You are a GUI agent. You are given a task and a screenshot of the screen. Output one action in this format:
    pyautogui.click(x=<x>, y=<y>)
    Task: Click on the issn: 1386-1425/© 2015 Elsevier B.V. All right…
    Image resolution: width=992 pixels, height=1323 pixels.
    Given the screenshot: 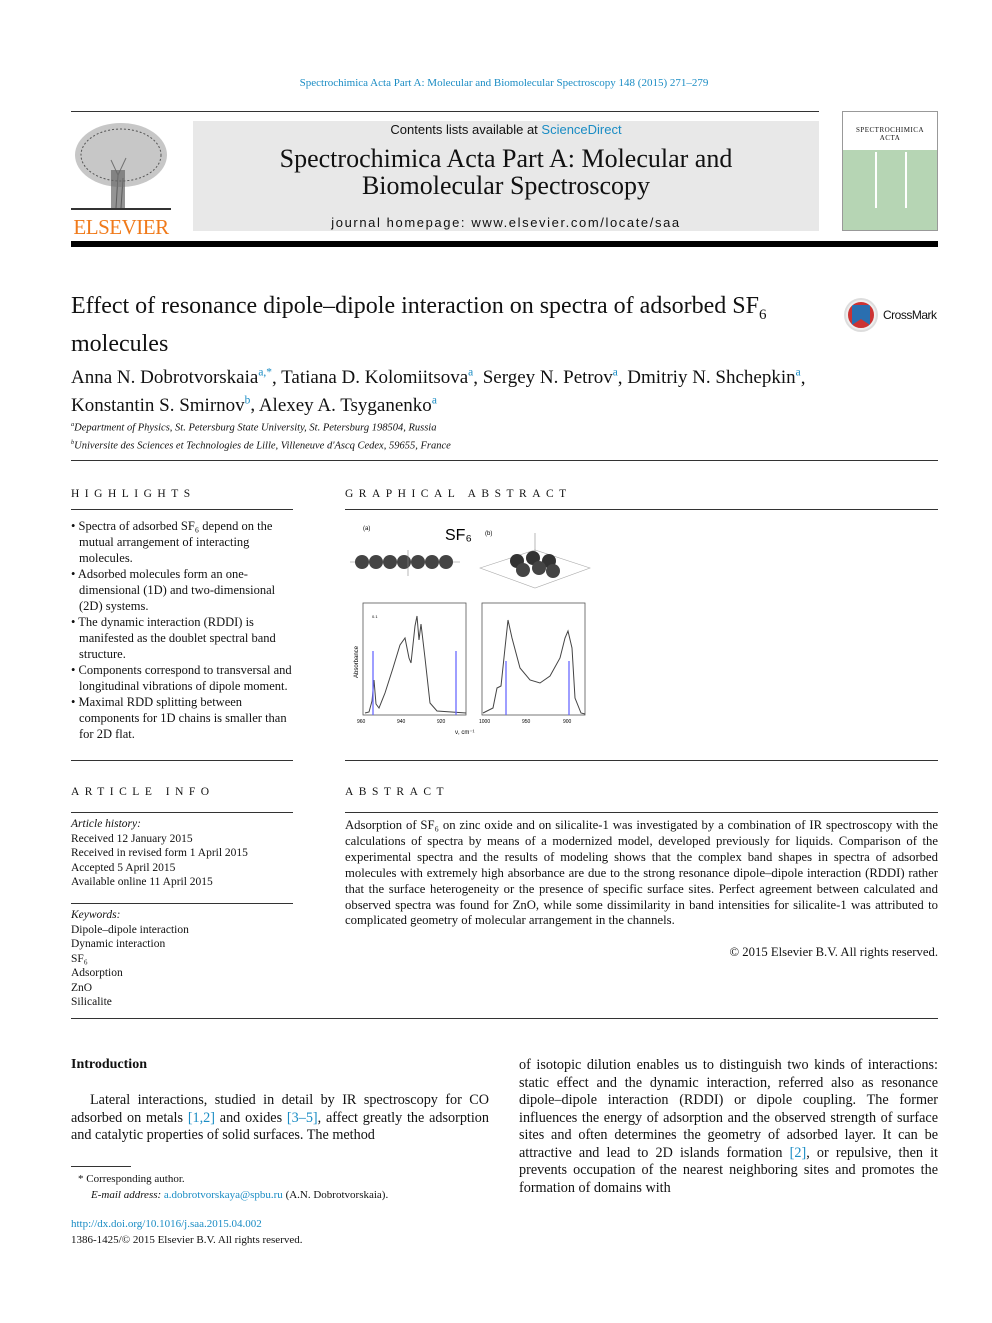 What is the action you would take?
    pyautogui.click(x=187, y=1240)
    